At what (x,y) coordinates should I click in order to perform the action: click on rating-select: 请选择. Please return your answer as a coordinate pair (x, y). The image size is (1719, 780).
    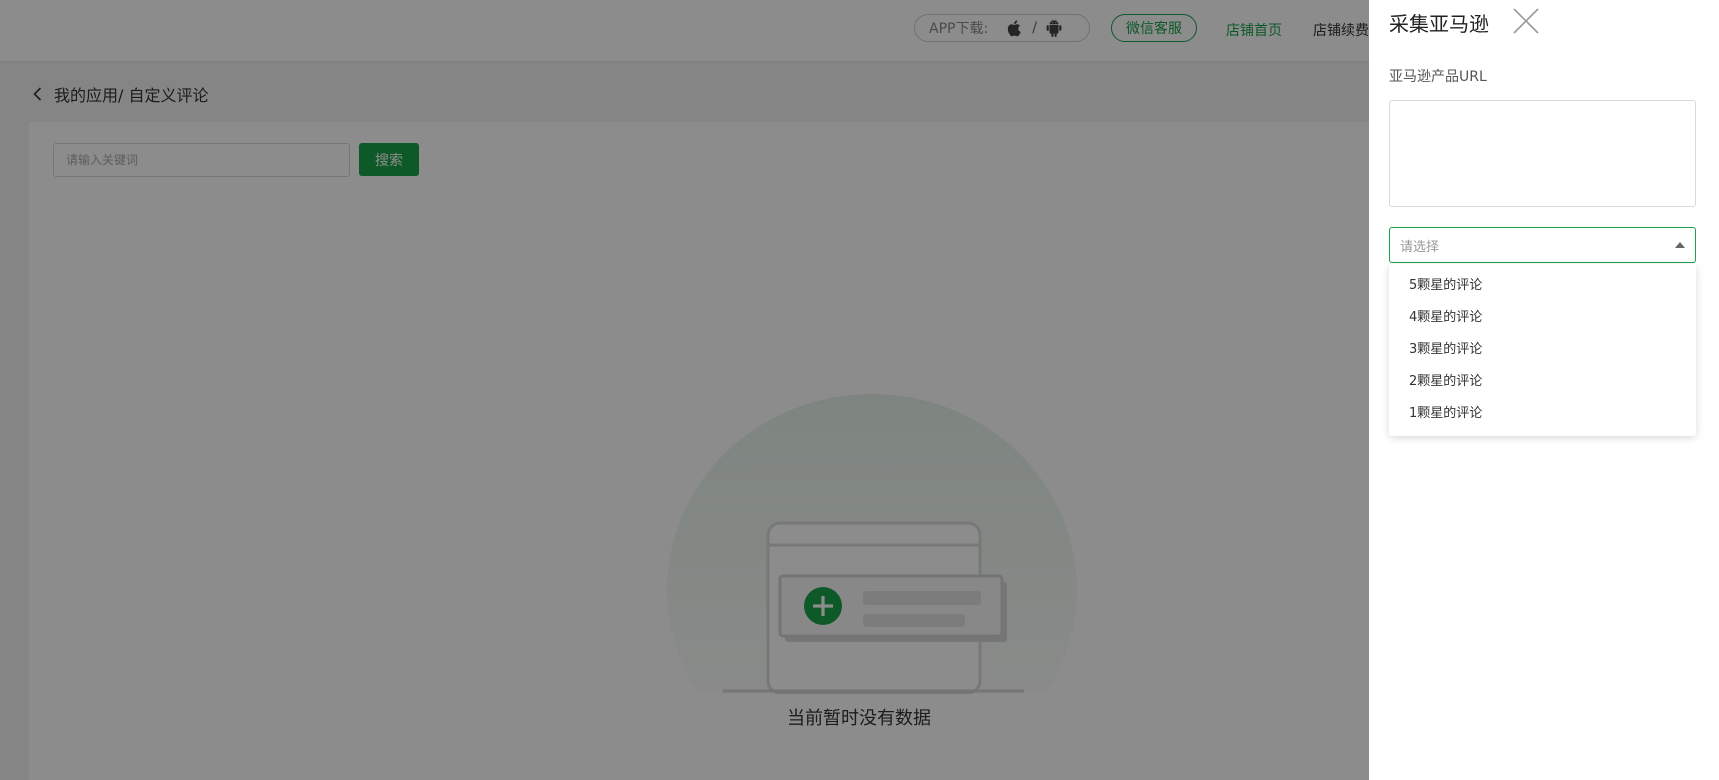
    Looking at the image, I should click on (1542, 245).